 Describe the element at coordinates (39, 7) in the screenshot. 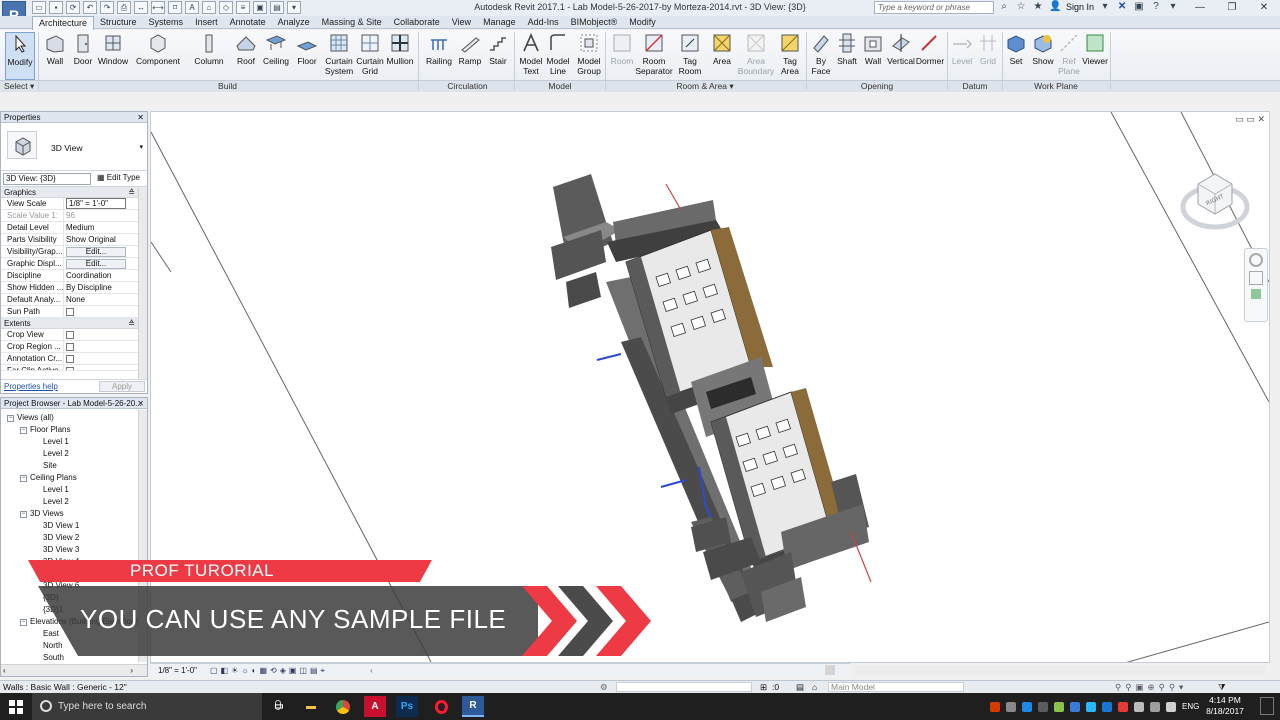

I see `open-icon: ▭` at that location.